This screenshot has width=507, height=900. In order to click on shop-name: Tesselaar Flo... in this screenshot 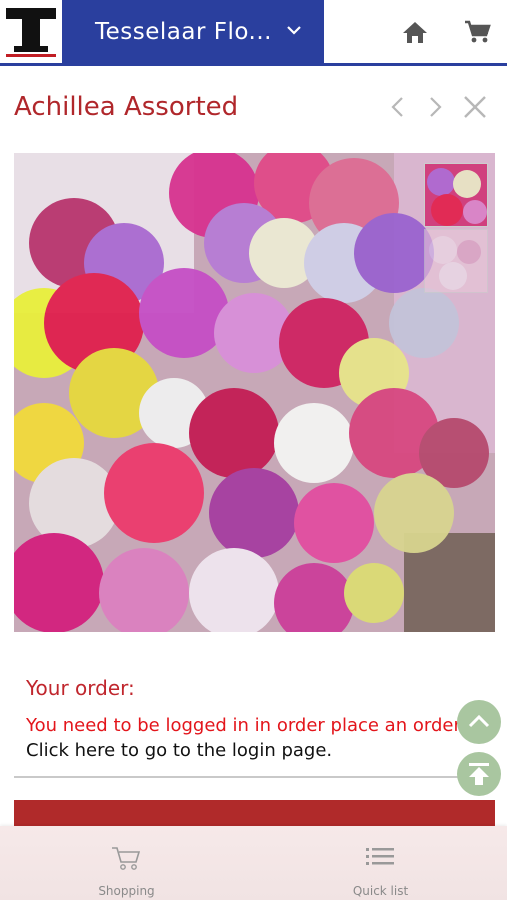, I will do `click(183, 32)`.